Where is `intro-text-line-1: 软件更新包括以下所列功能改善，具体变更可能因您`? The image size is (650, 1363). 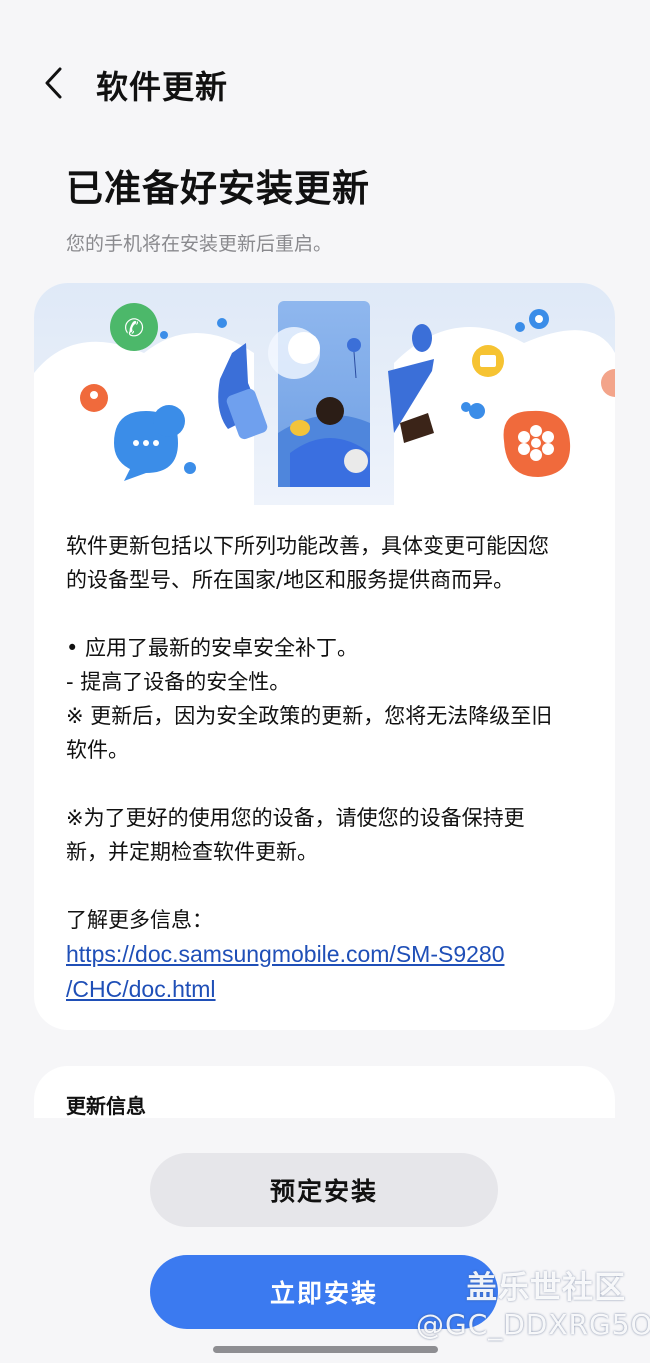
intro-text-line-1: 软件更新包括以下所列功能改善，具体变更可能因您 is located at coordinates (307, 546).